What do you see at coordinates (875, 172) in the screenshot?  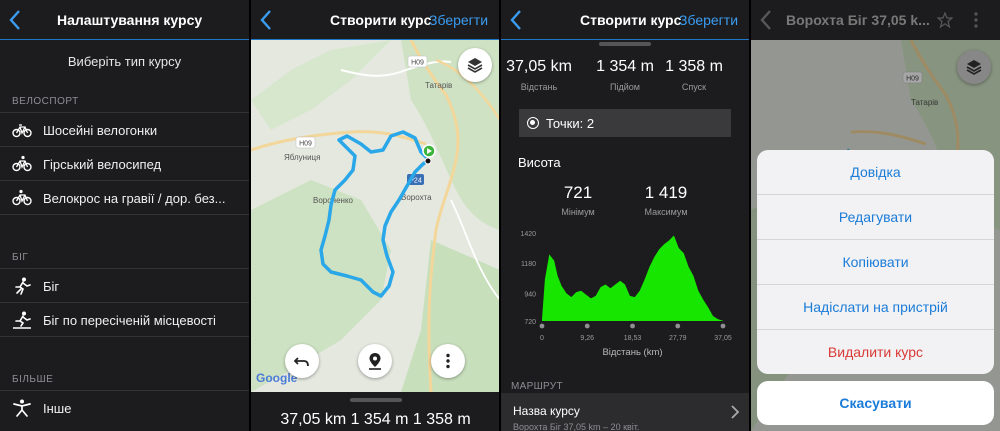 I see `help-action: Довідка` at bounding box center [875, 172].